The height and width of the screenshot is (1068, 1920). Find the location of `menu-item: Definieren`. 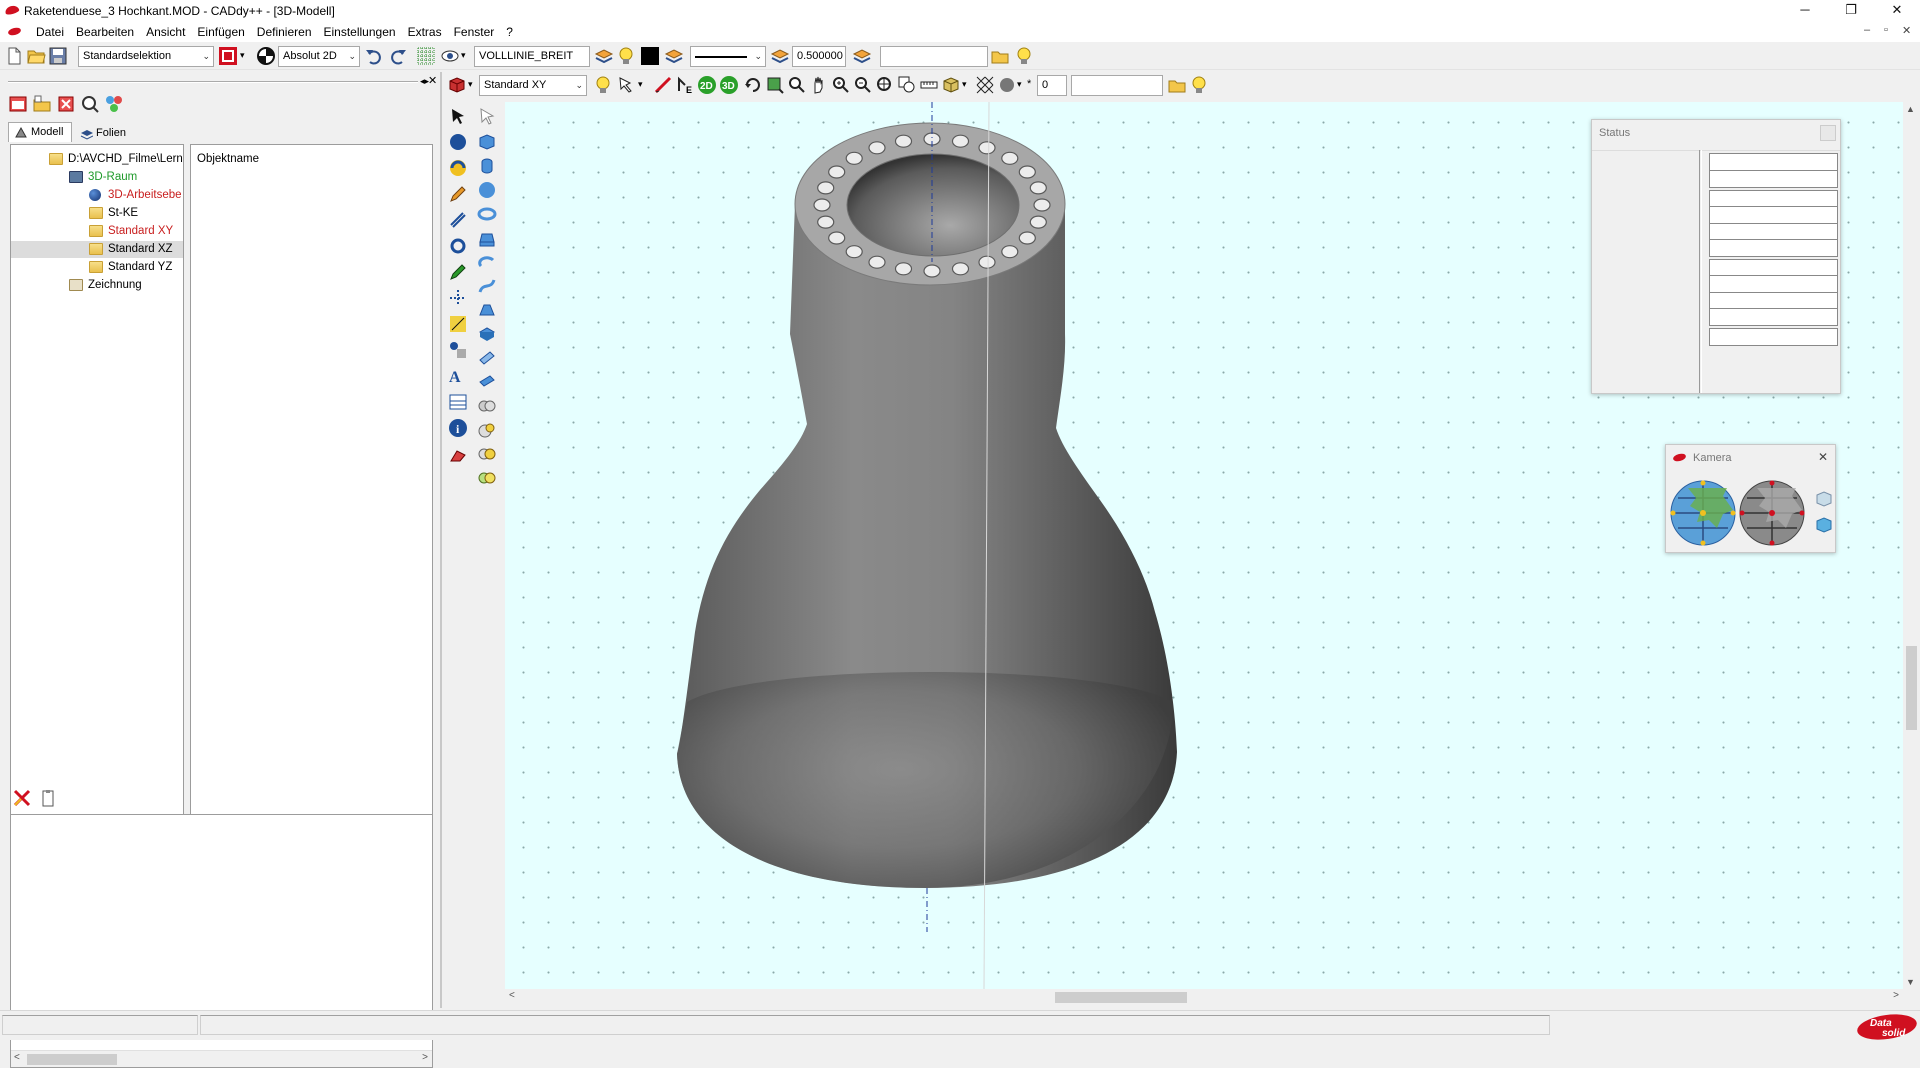

menu-item: Definieren is located at coordinates (284, 32).